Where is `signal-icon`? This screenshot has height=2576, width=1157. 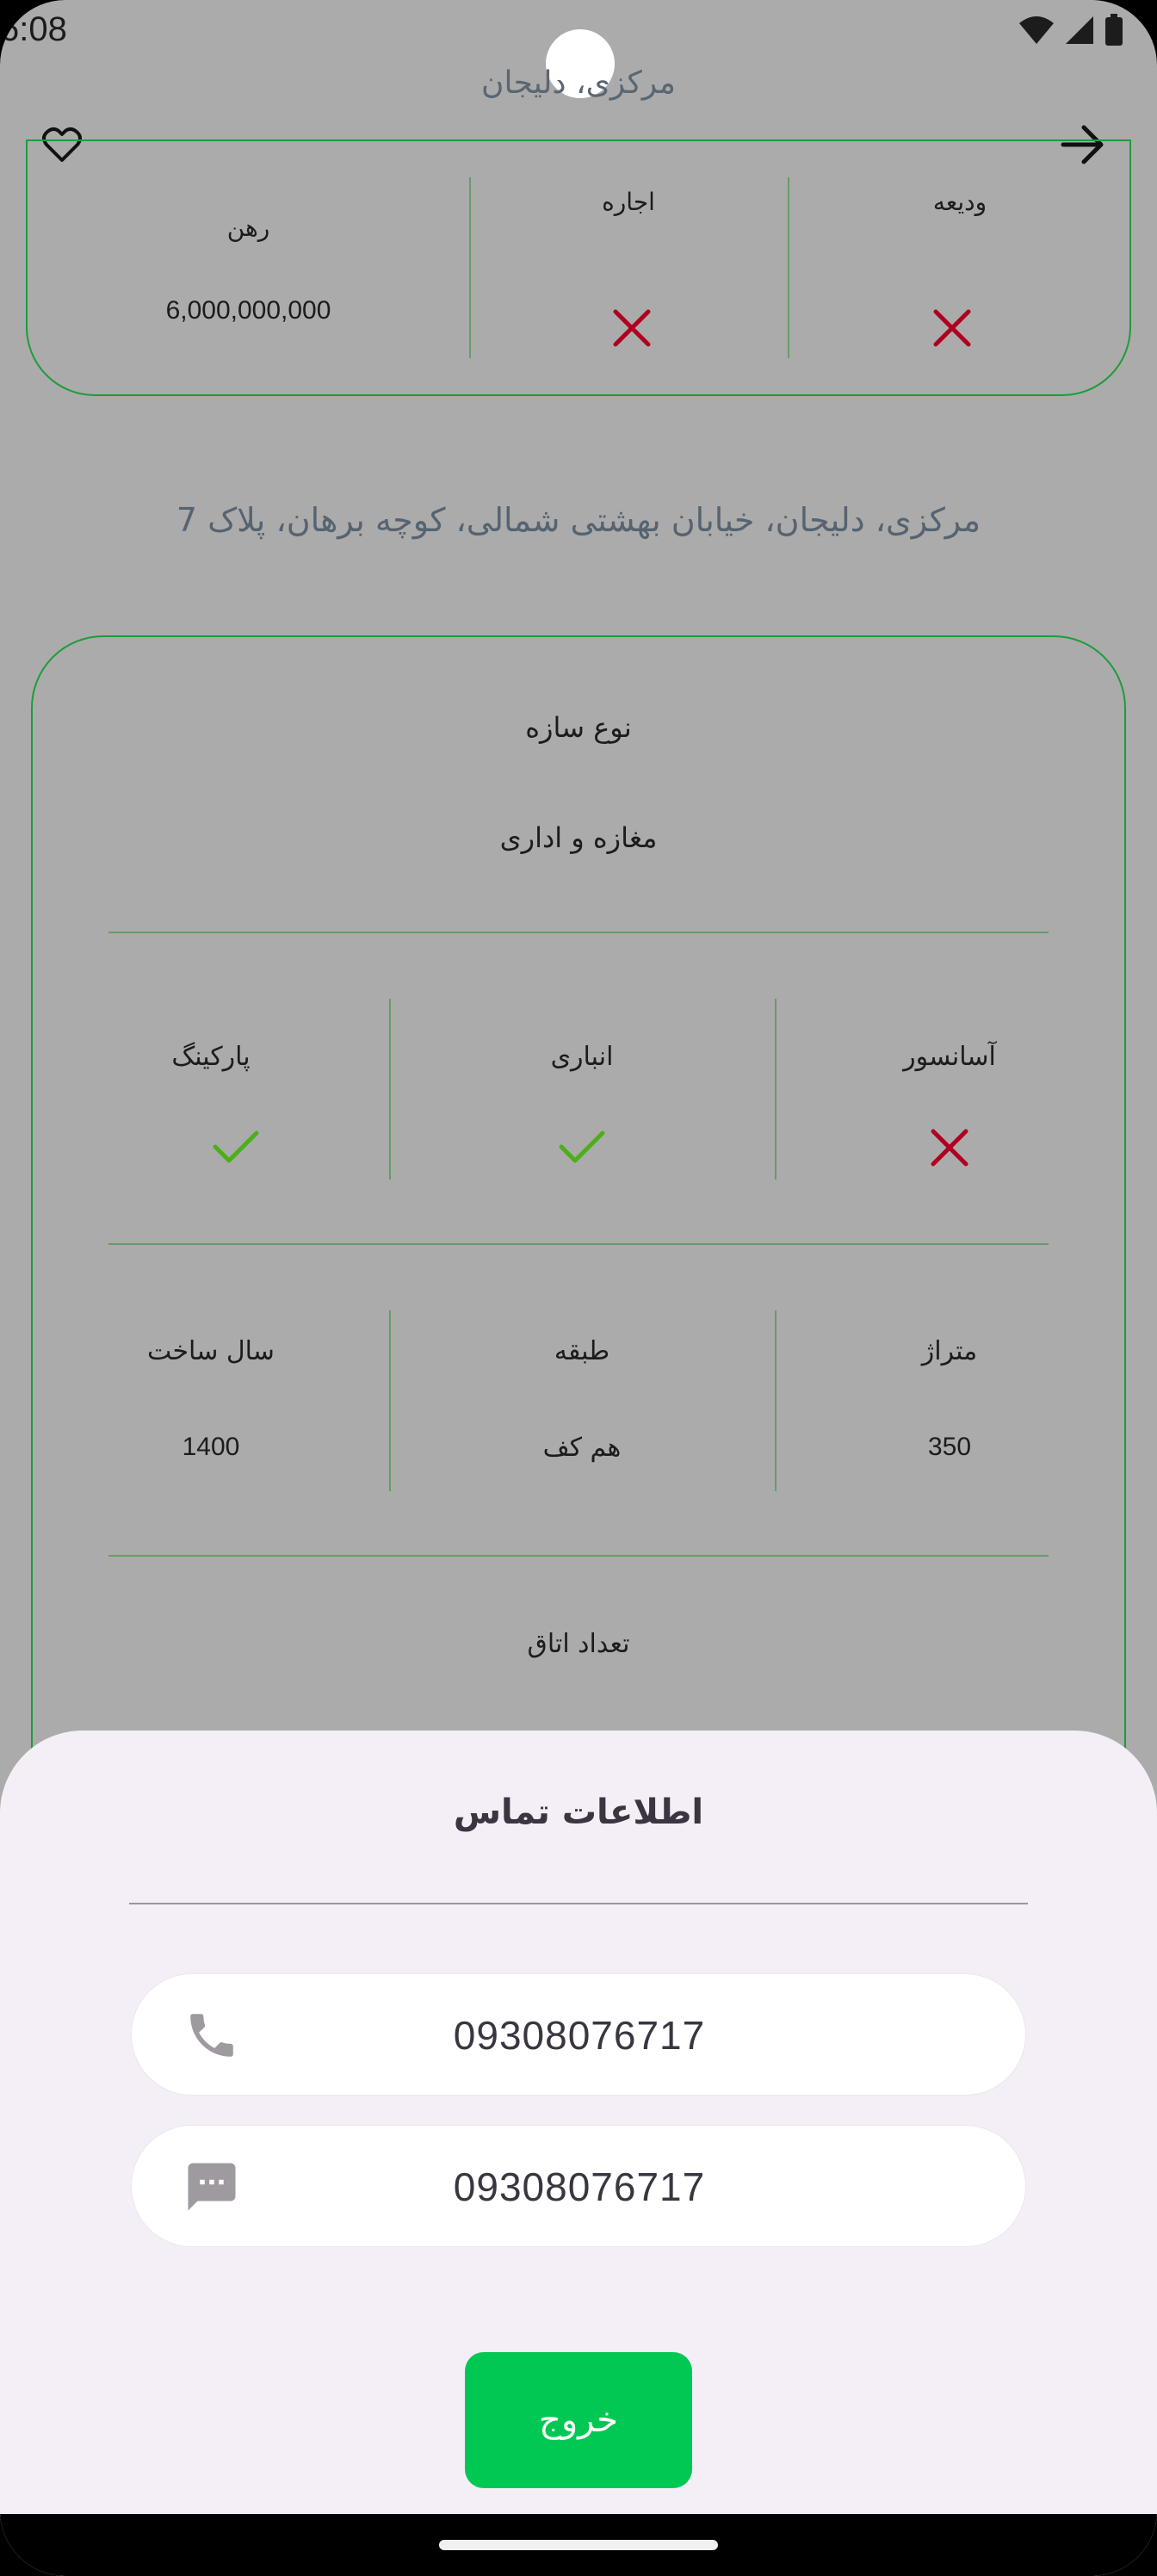
signal-icon is located at coordinates (1079, 30).